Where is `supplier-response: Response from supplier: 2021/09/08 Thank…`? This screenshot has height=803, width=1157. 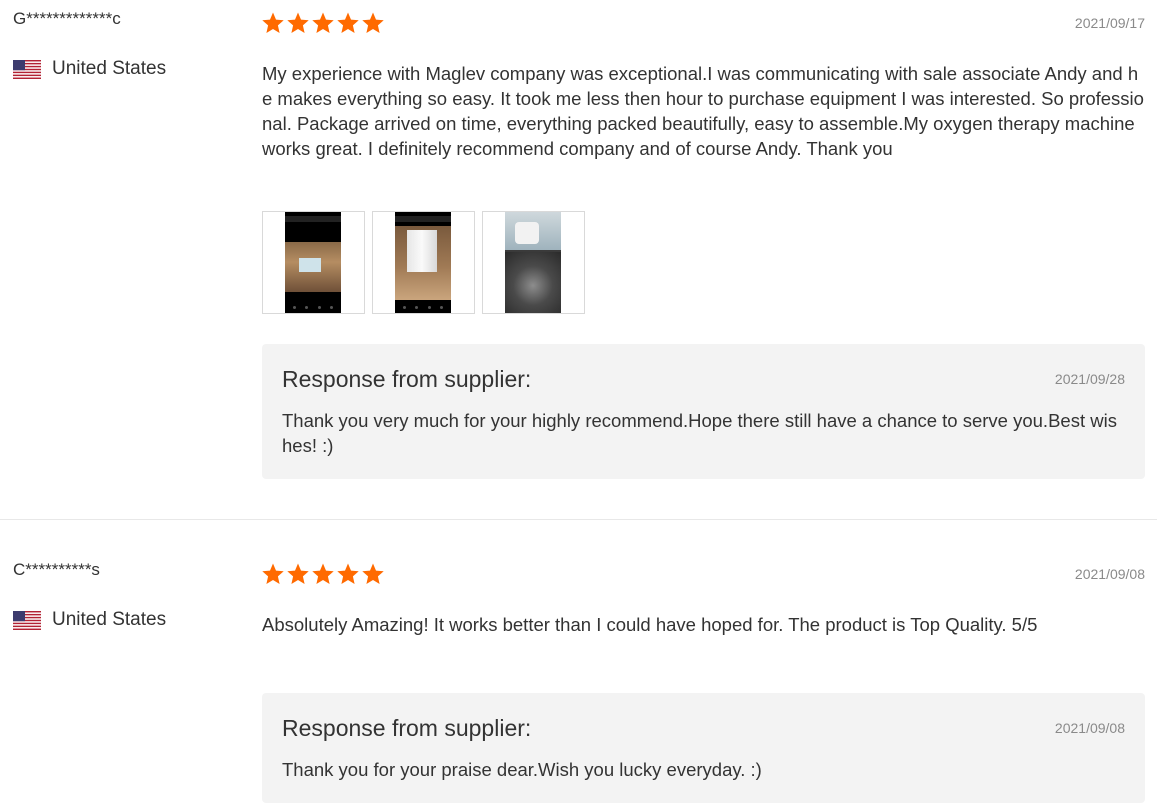 supplier-response: Response from supplier: 2021/09/08 Thank… is located at coordinates (703, 748).